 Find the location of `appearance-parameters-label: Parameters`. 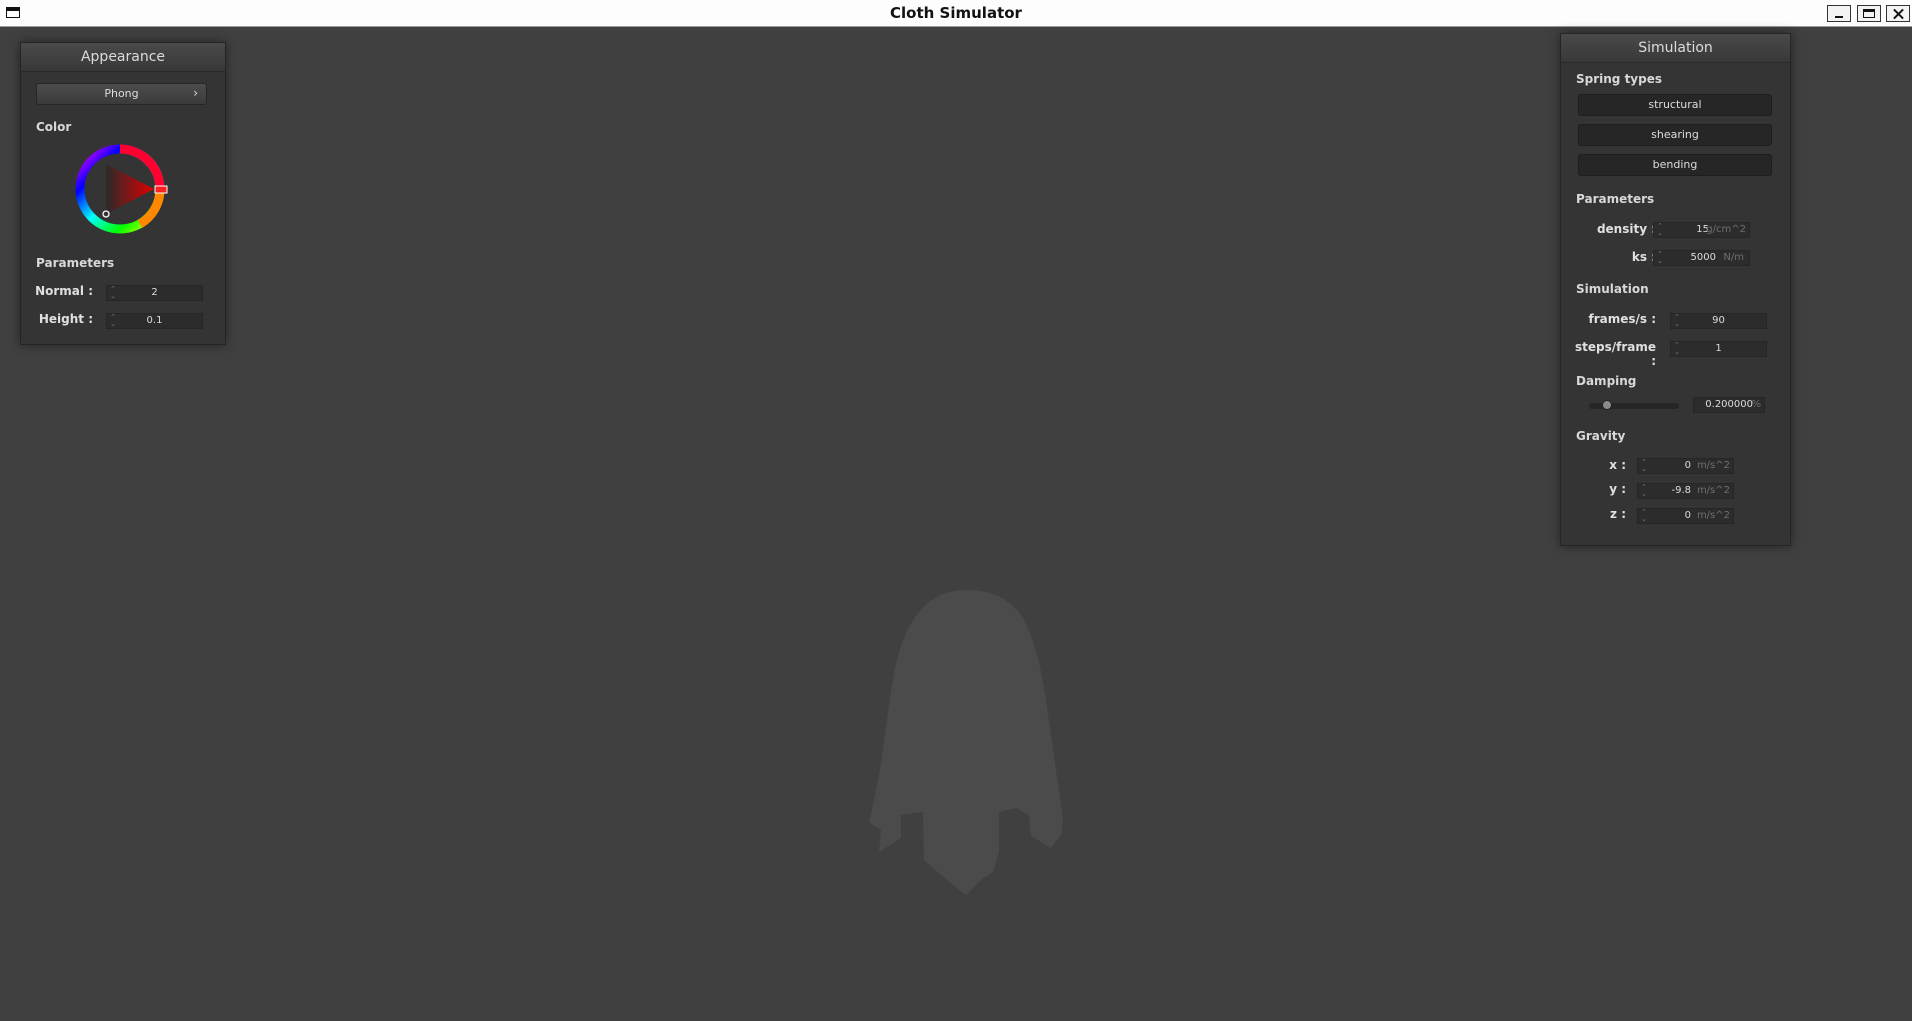

appearance-parameters-label: Parameters is located at coordinates (75, 263).